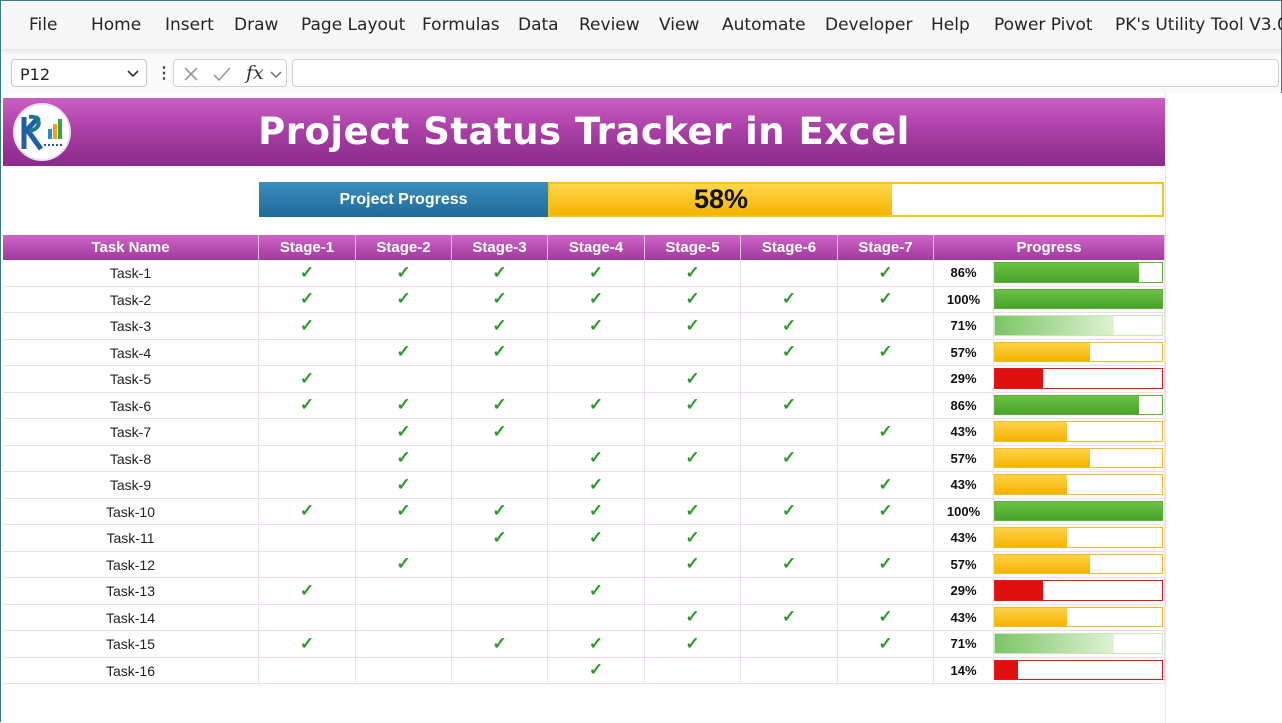  Describe the element at coordinates (764, 25) in the screenshot. I see `ribbon-tab-automate: Automate` at that location.